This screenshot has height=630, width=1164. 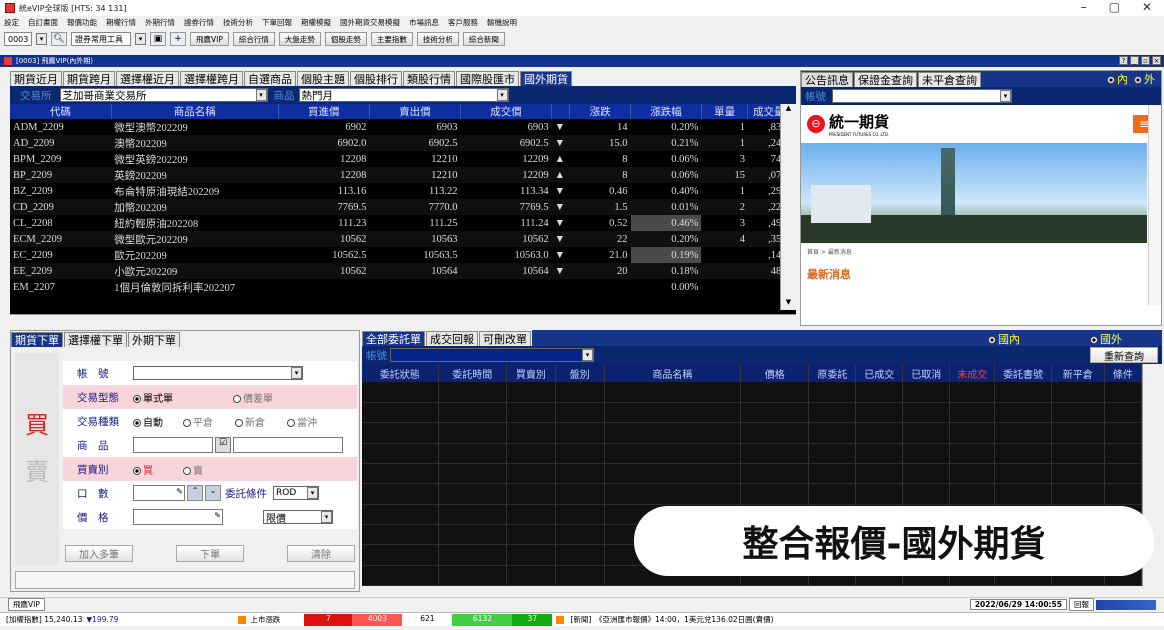 I want to click on tab-fills: 成交回報, so click(x=452, y=338).